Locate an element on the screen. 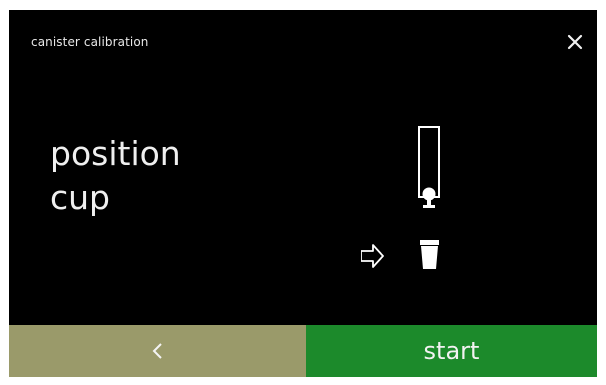 The width and height of the screenshot is (606, 385). start-button: start is located at coordinates (451, 351).